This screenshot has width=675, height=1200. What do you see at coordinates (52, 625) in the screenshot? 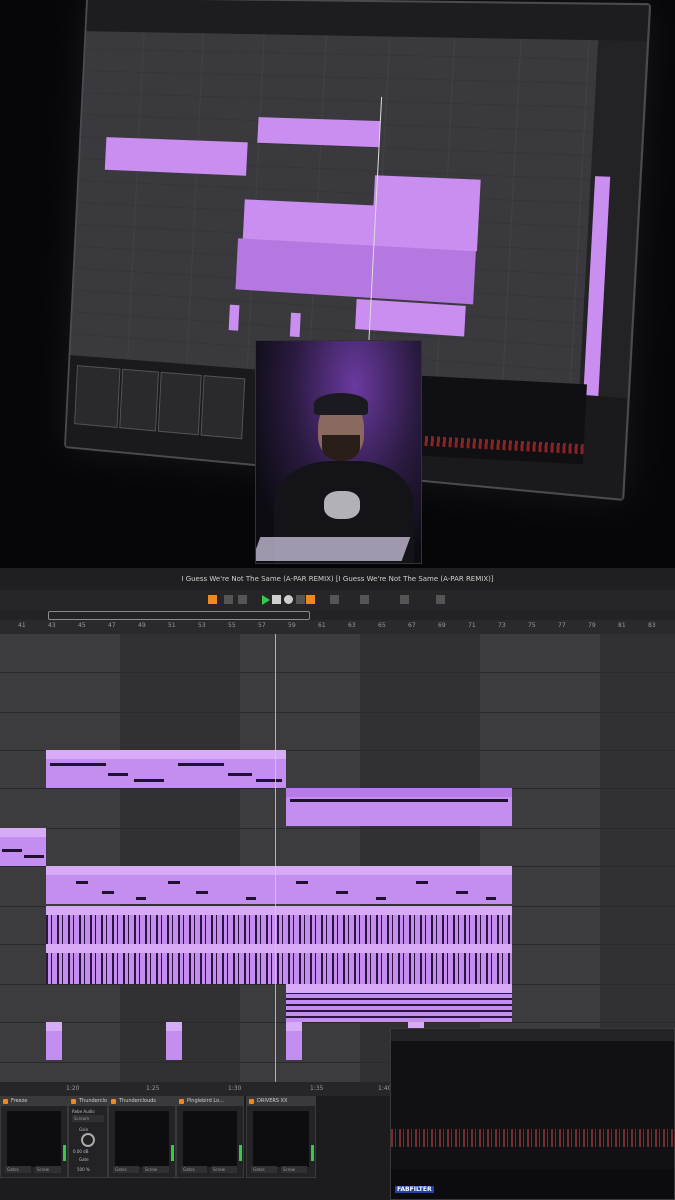
I see `ruler-label: 43` at bounding box center [52, 625].